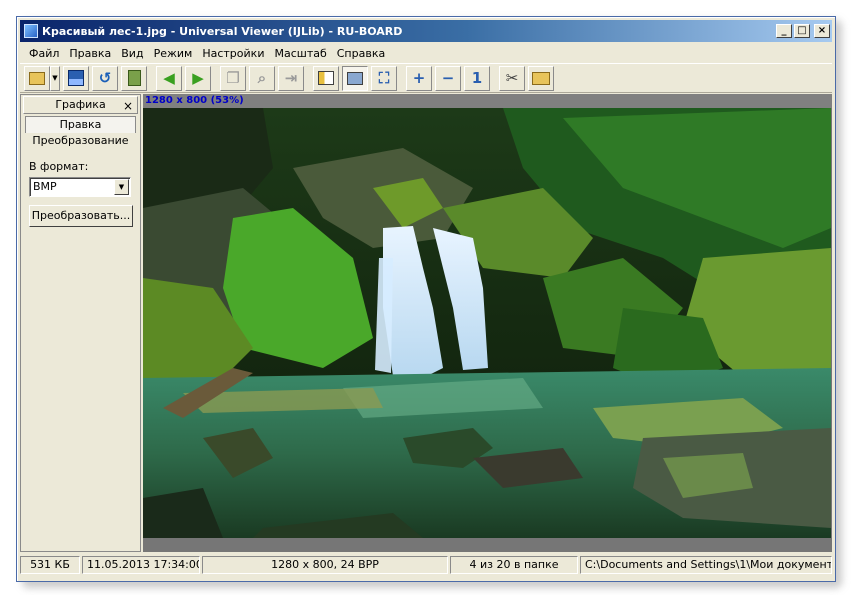 This screenshot has width=854, height=595. I want to click on format-value: BMP, so click(45, 186).